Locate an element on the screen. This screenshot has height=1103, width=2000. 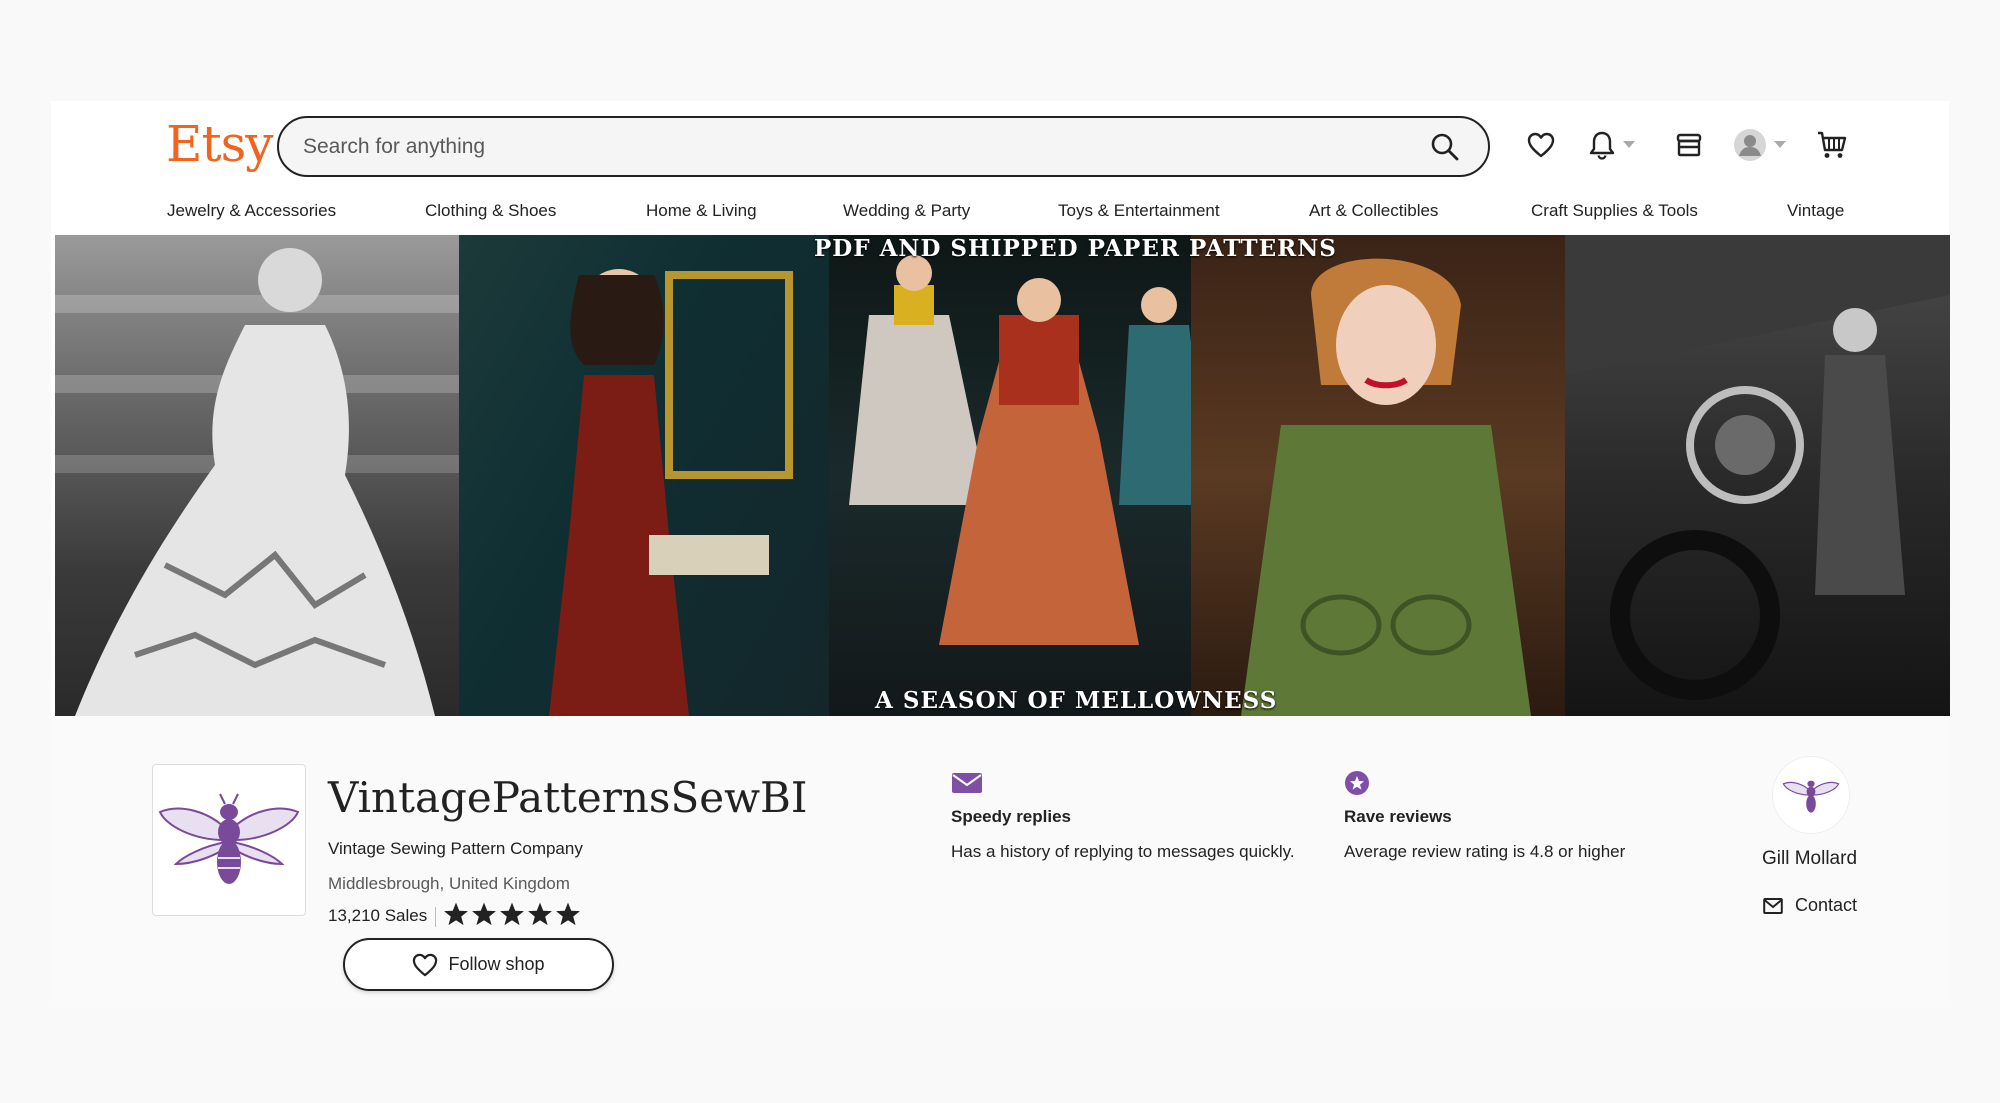
rave-reviews-title: Rave reviews is located at coordinates (1398, 816).